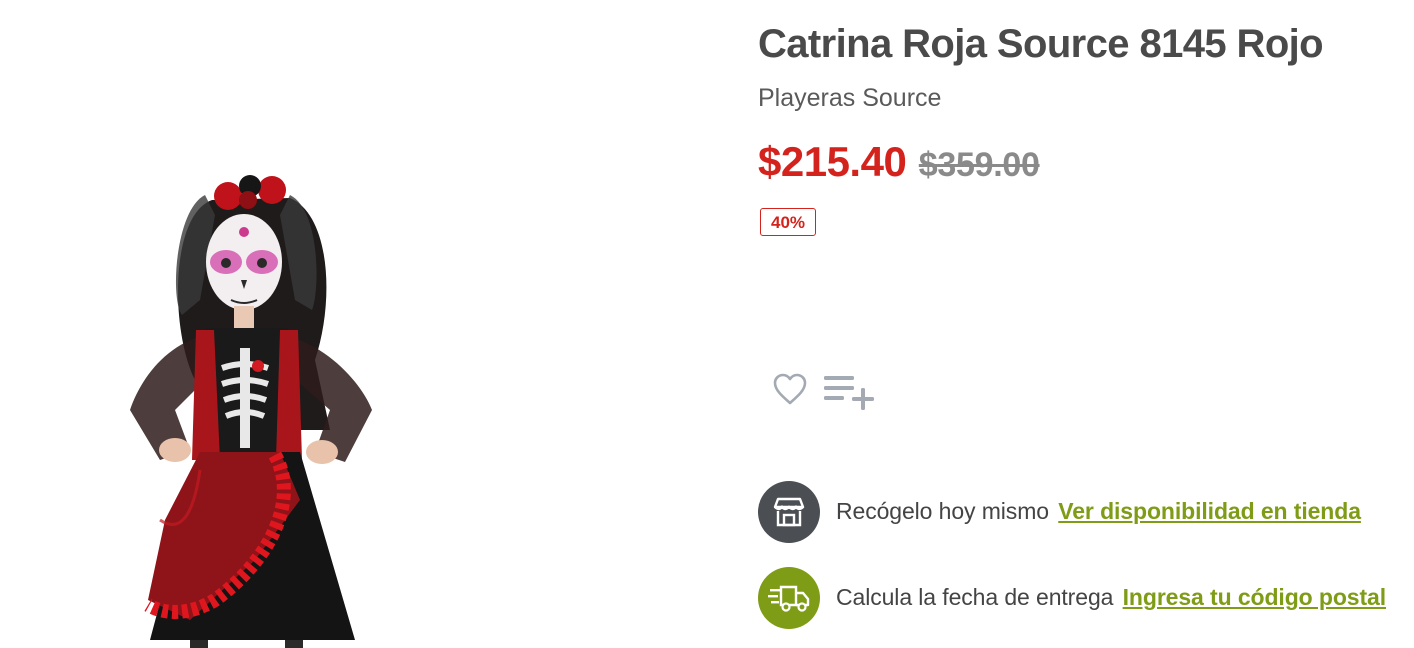  Describe the element at coordinates (832, 161) in the screenshot. I see `sale-price: $215.40` at that location.